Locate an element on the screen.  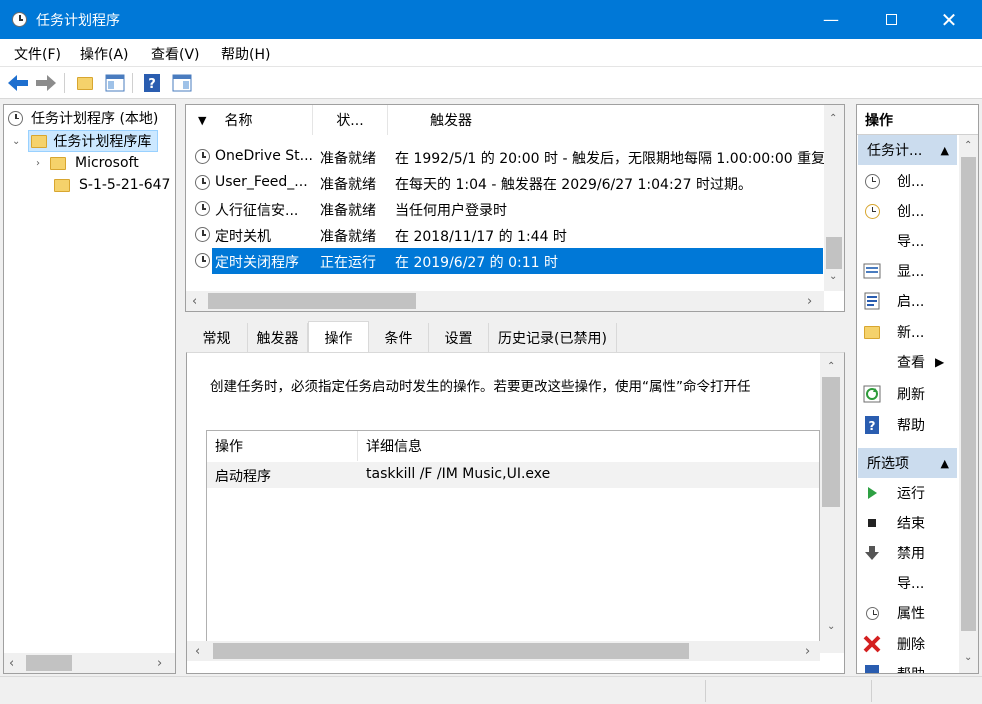
action-refresh: 刷新 is located at coordinates (893, 394).